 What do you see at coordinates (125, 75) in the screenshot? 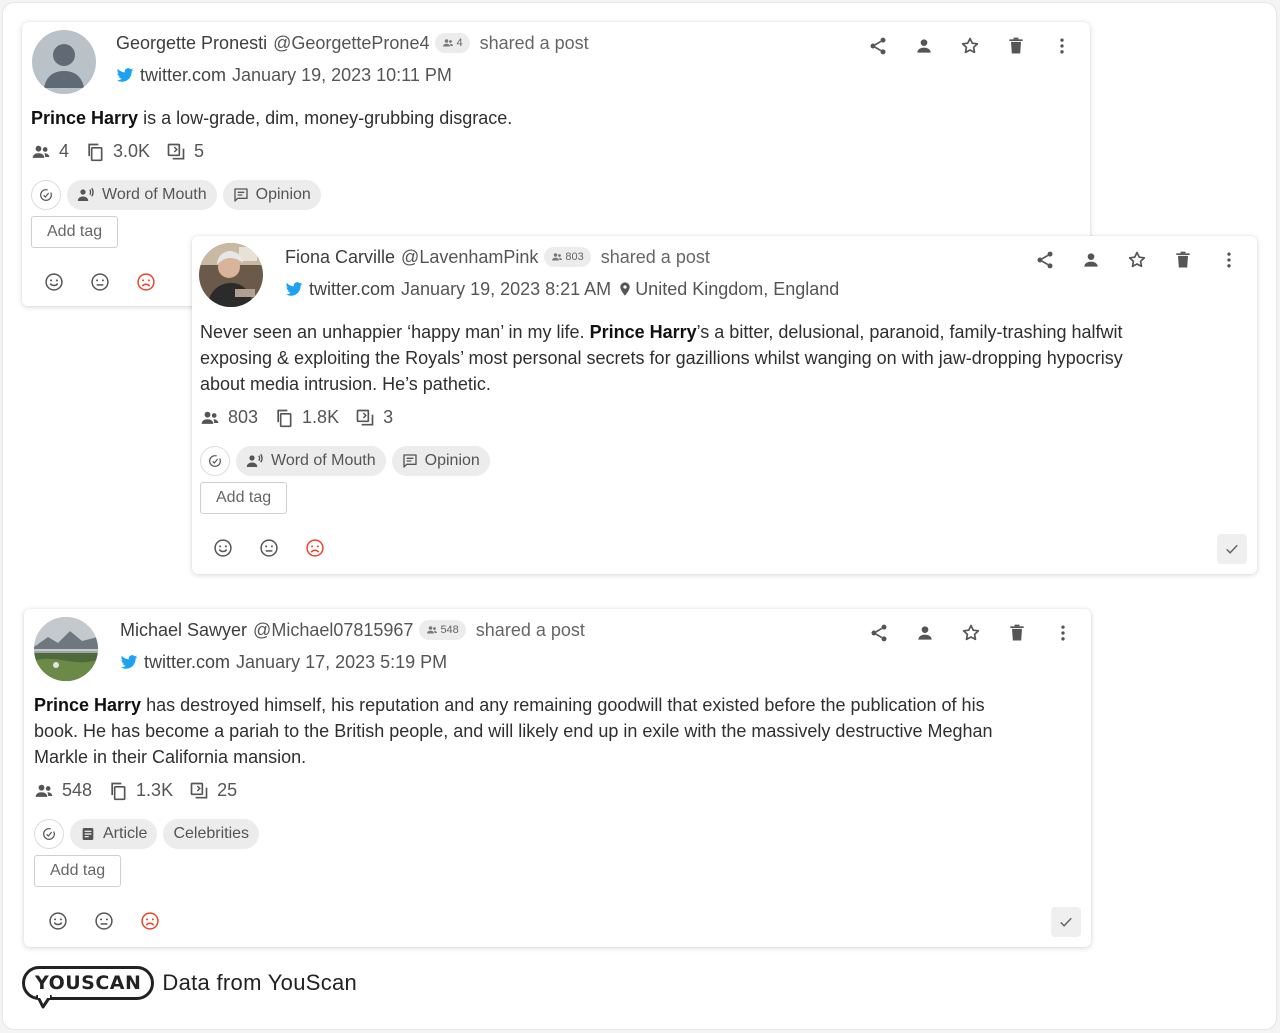
I see `twitter-icon` at bounding box center [125, 75].